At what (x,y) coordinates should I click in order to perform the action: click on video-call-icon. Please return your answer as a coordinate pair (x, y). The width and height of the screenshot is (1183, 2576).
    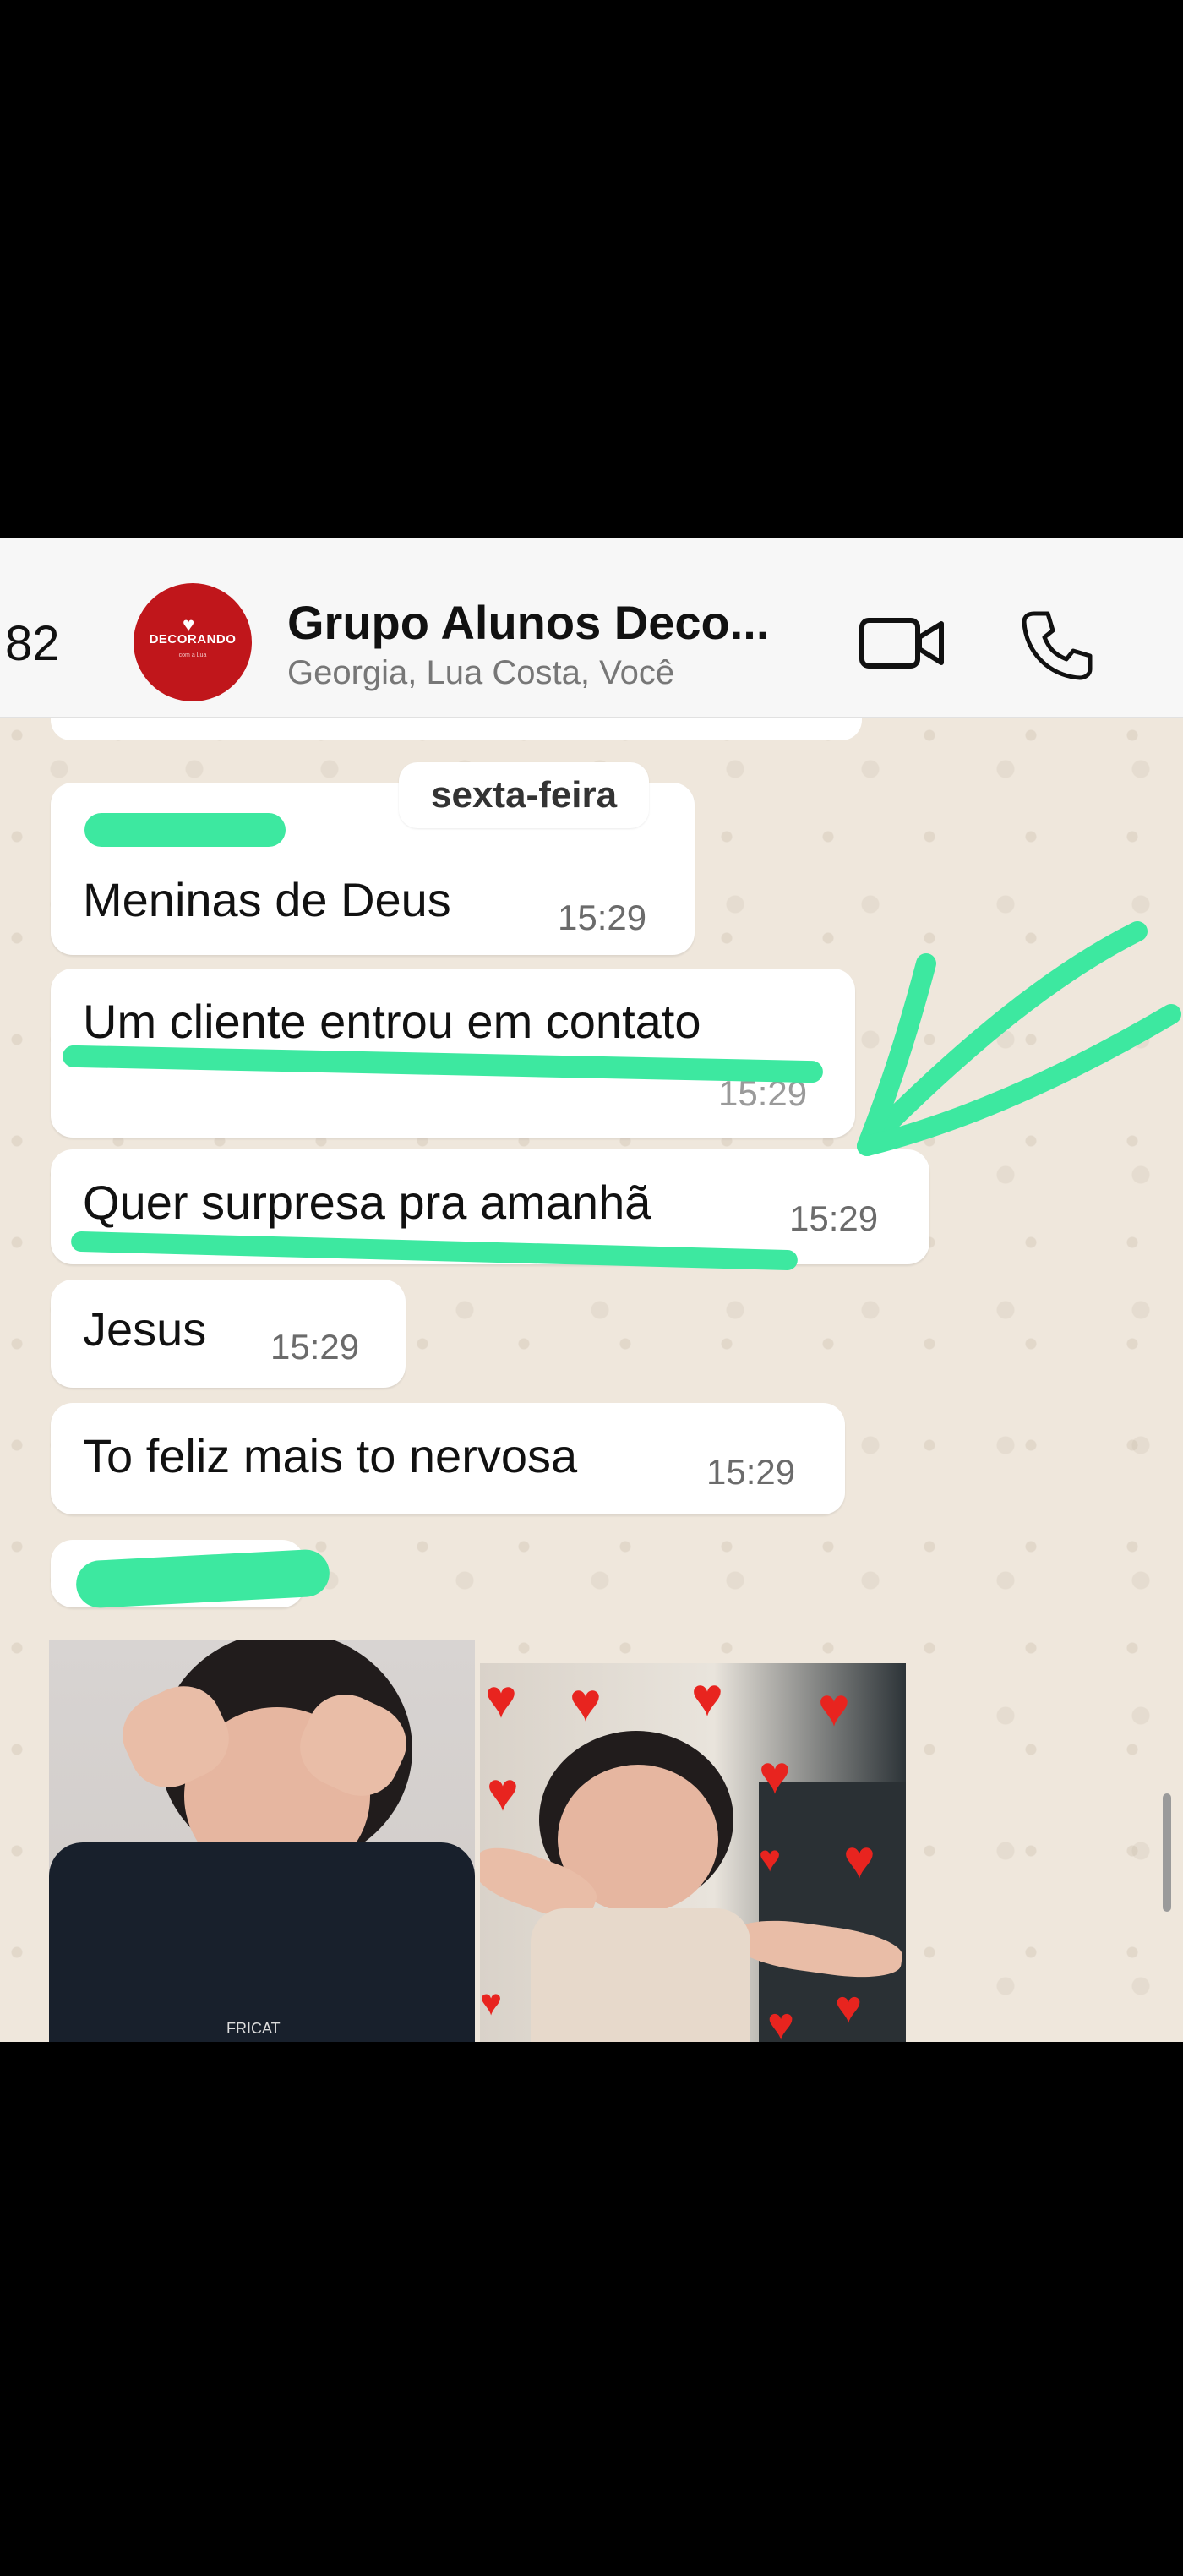
    Looking at the image, I should click on (903, 642).